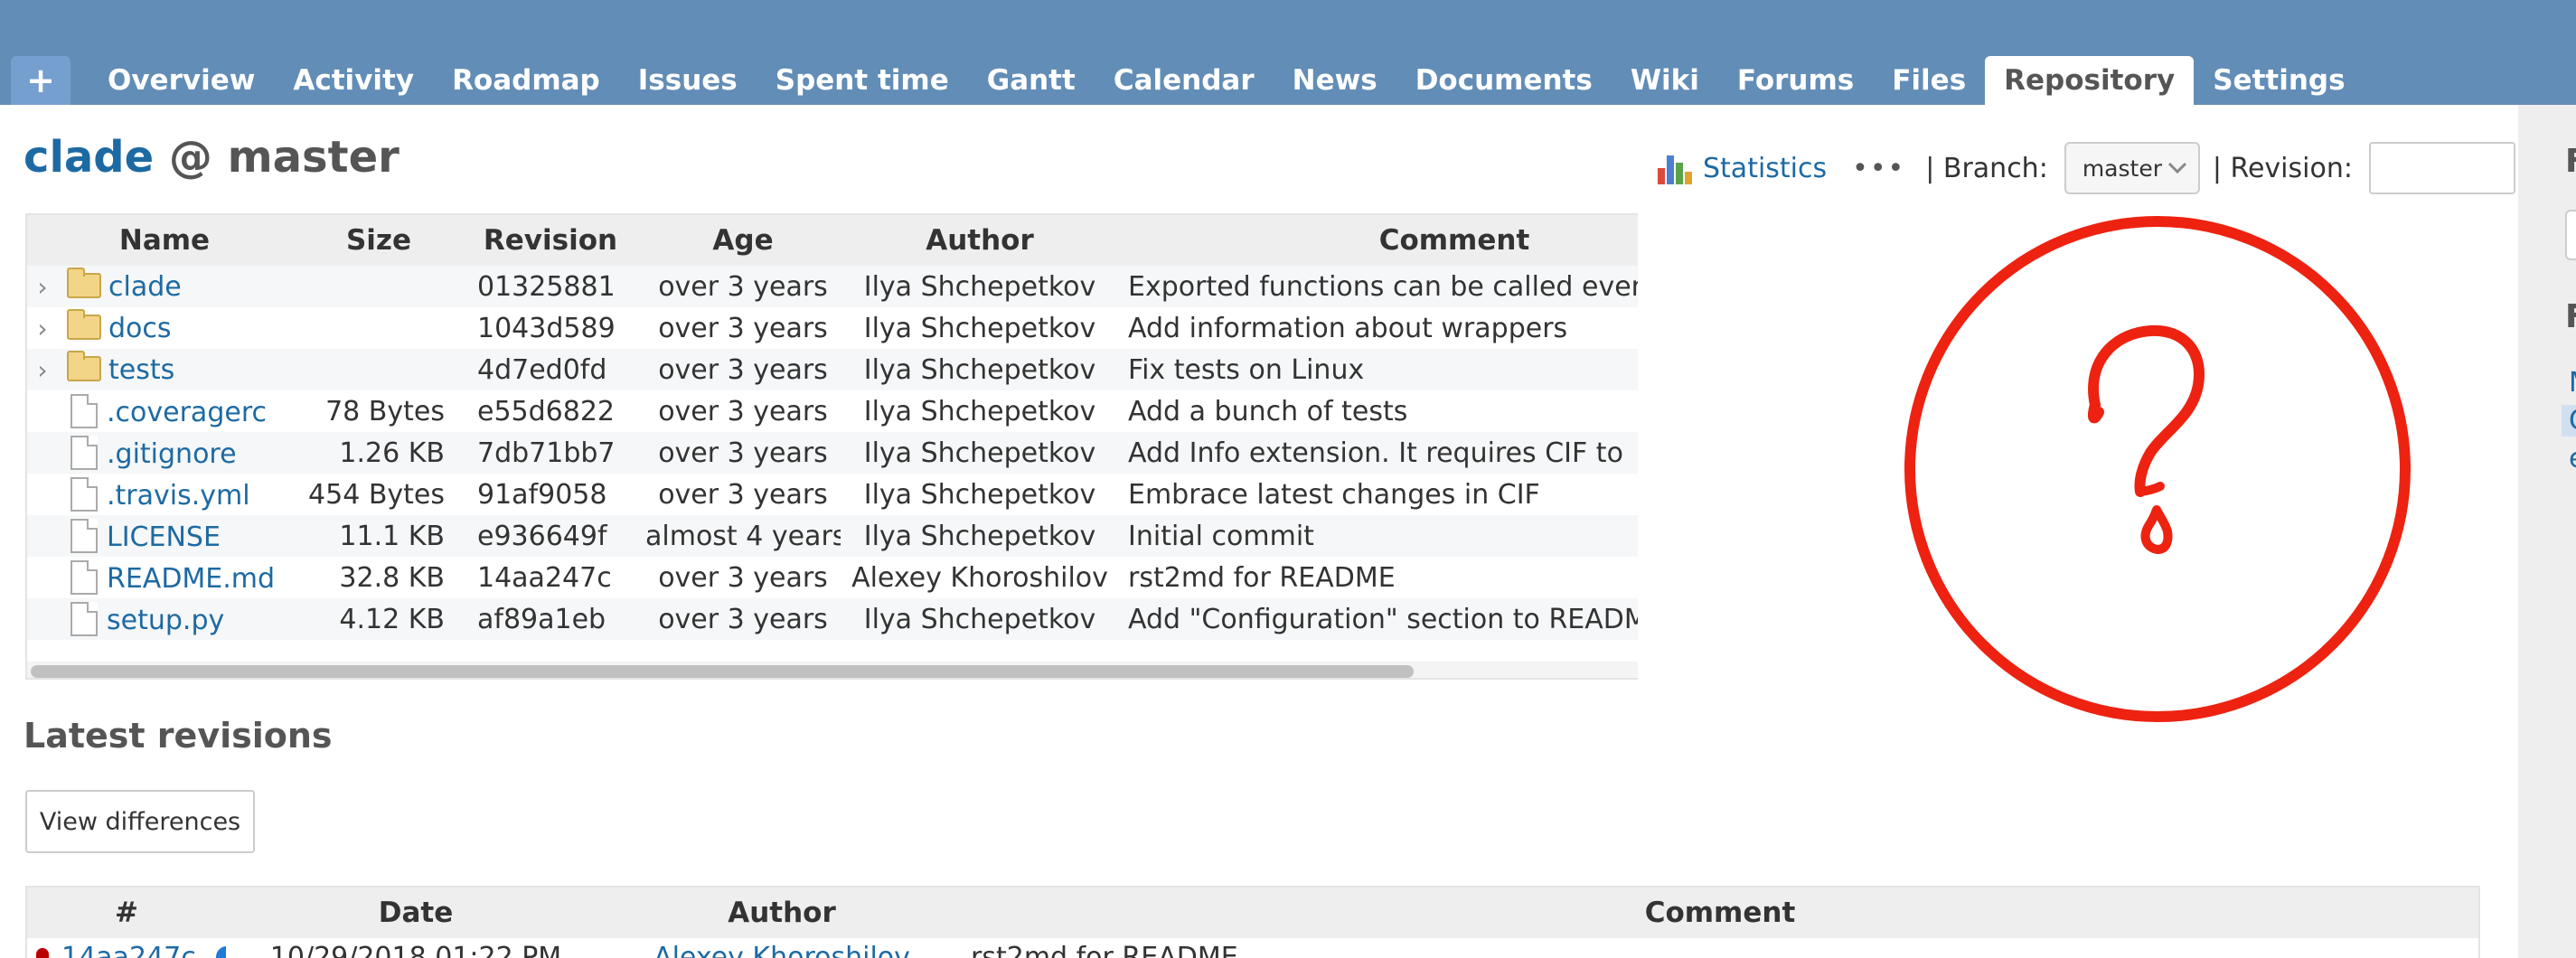 Image resolution: width=2576 pixels, height=958 pixels. I want to click on revision-comment: rst2md for README, so click(1104, 950).